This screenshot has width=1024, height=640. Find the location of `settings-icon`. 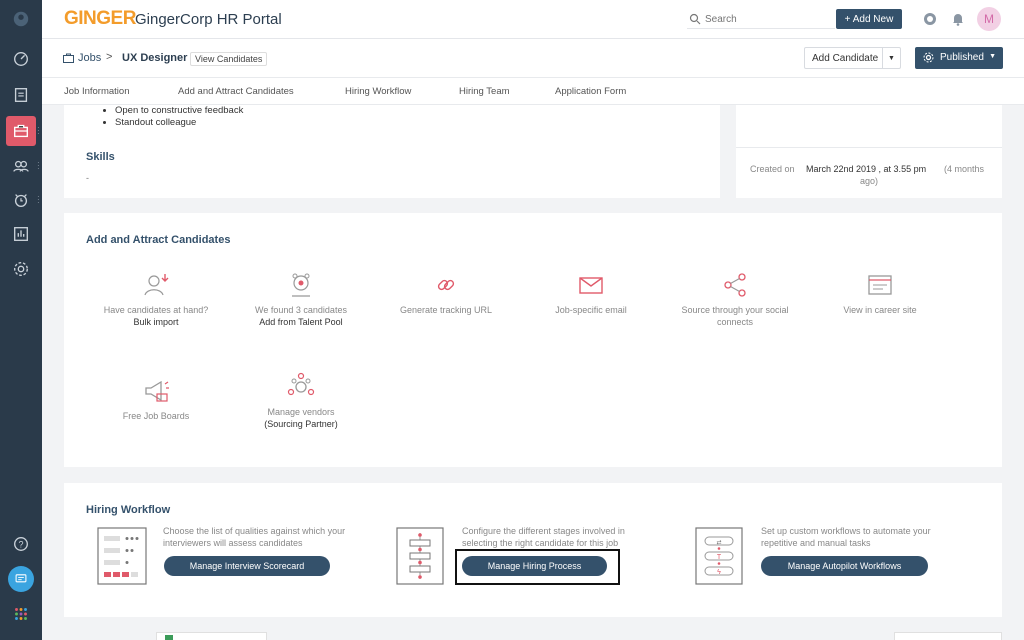

settings-icon is located at coordinates (21, 269).